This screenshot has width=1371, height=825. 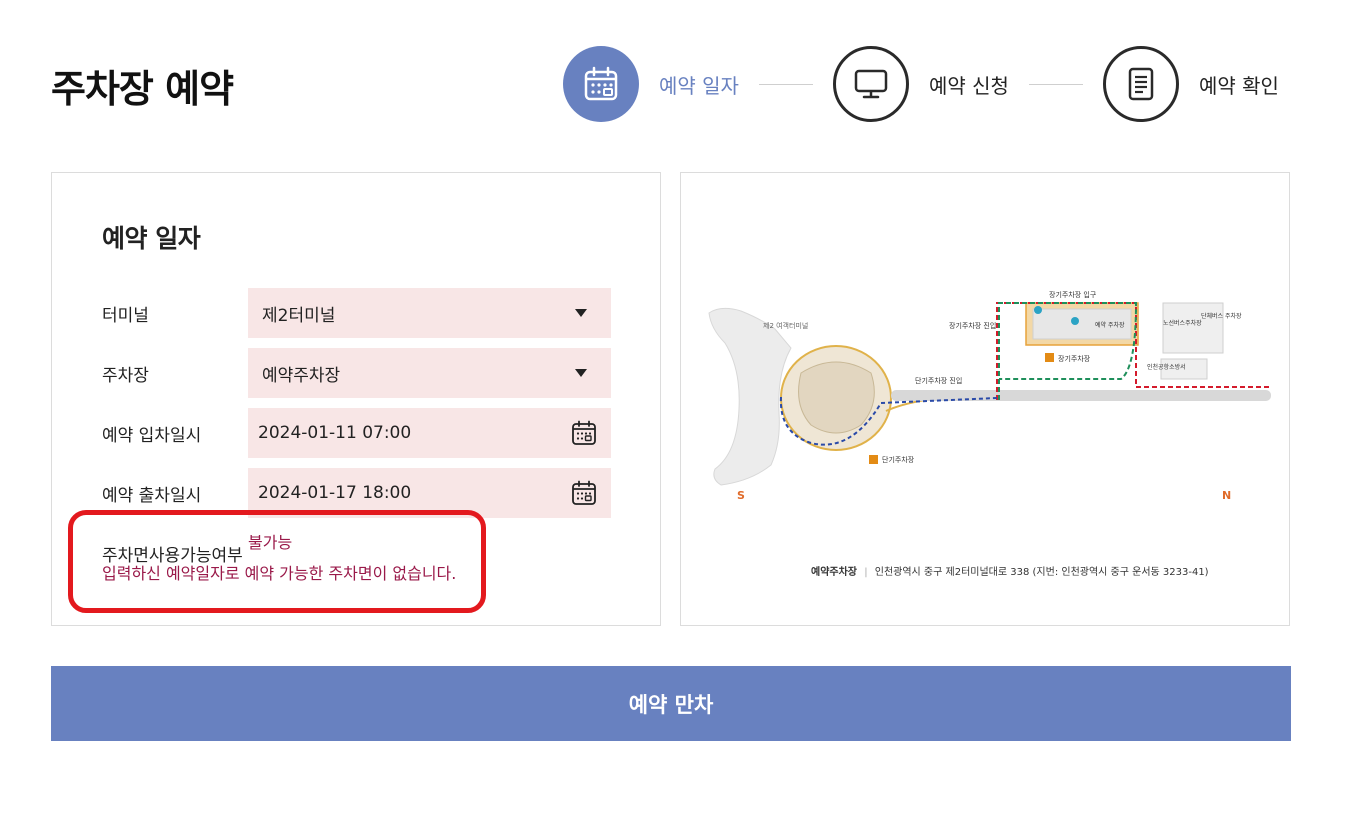 I want to click on step-label: 예약 일자, so click(x=699, y=85).